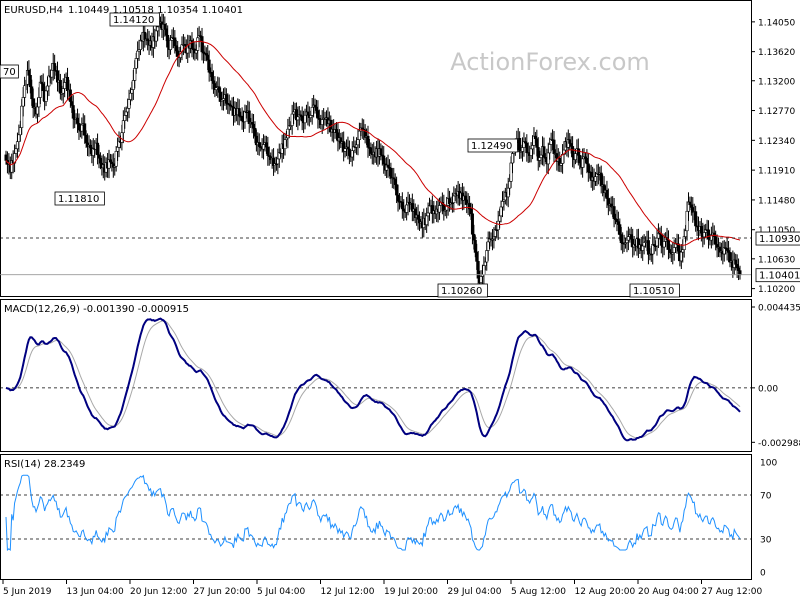  What do you see at coordinates (79, 198) in the screenshot?
I see `swing-label: 1.11810` at bounding box center [79, 198].